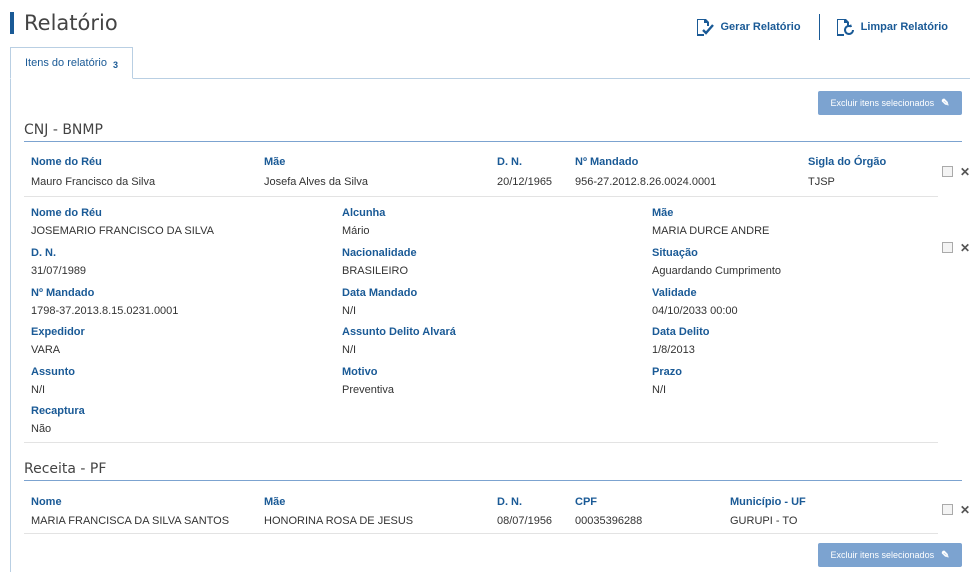  What do you see at coordinates (525, 182) in the screenshot?
I see `field-value: 20/12/1965` at bounding box center [525, 182].